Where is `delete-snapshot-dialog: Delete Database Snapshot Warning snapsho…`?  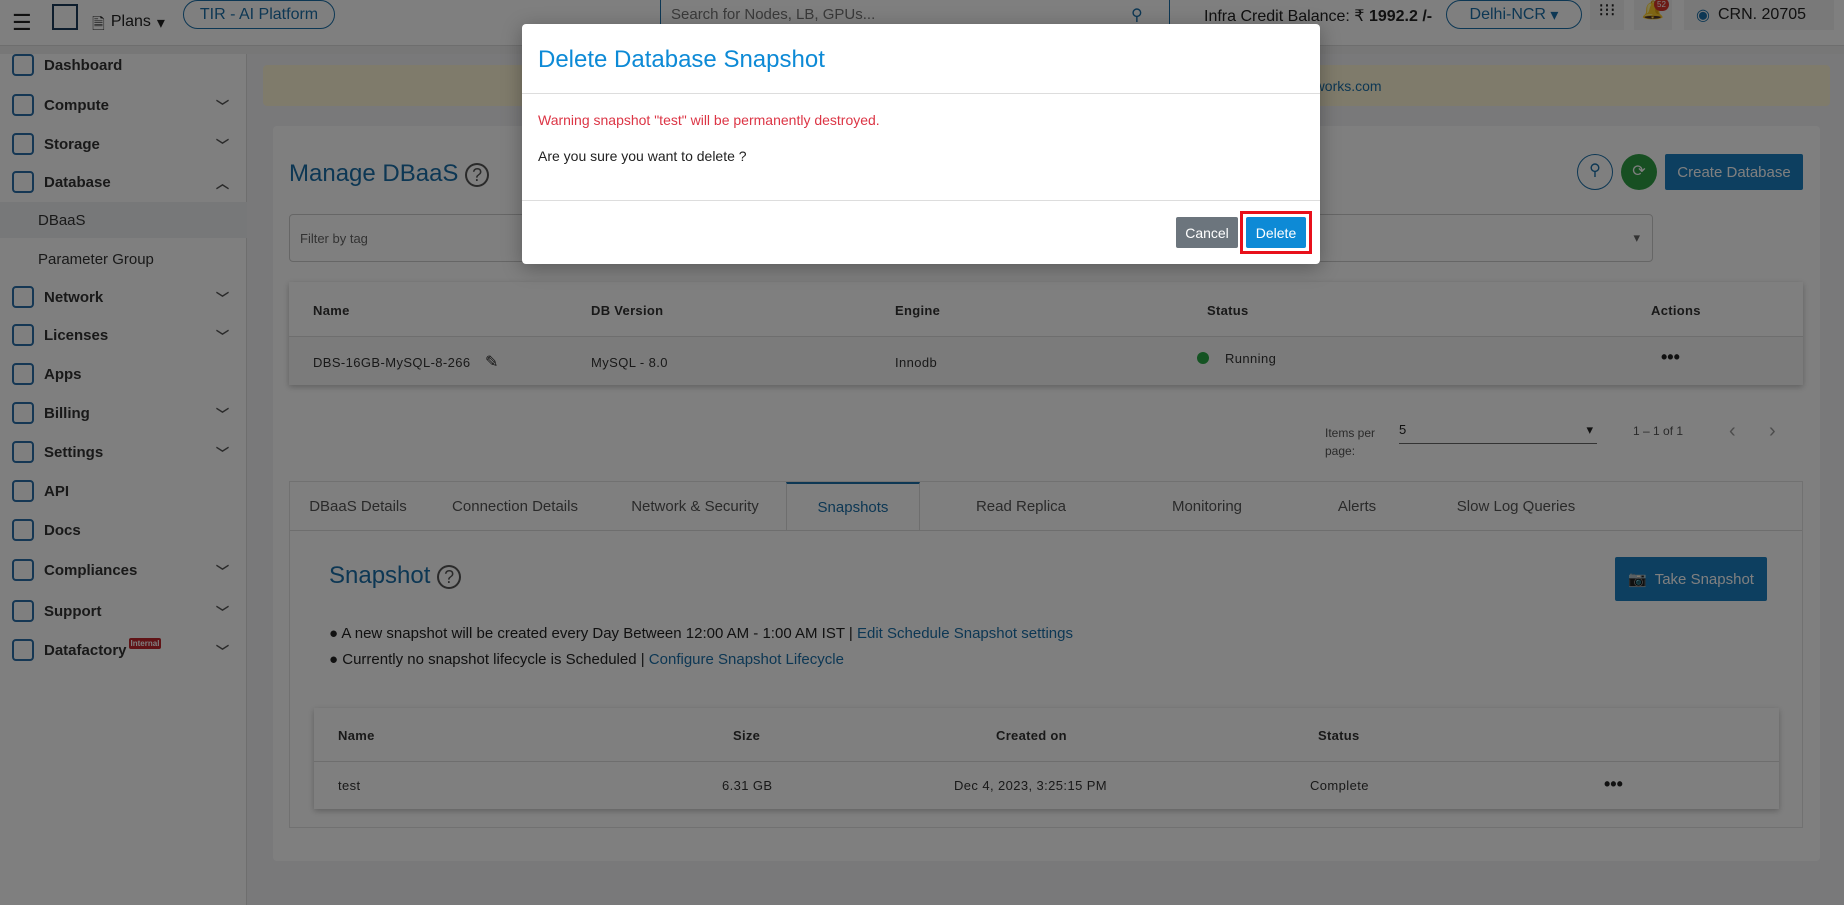 delete-snapshot-dialog: Delete Database Snapshot Warning snapsho… is located at coordinates (921, 144).